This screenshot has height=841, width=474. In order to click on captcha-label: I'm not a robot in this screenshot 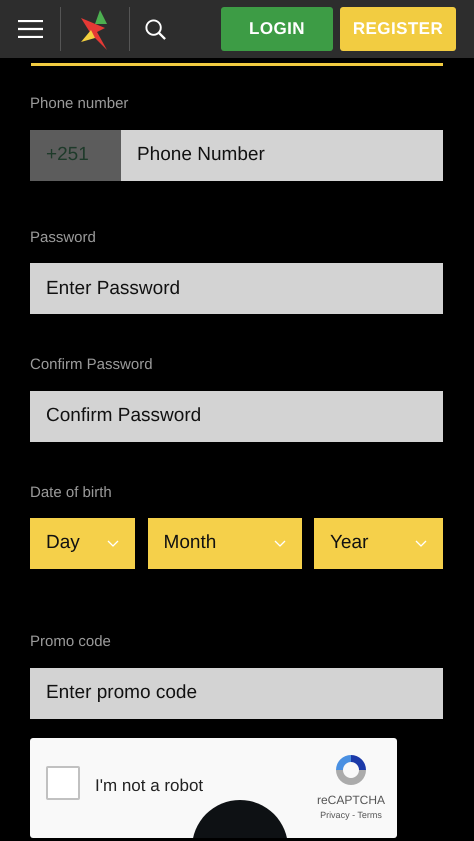, I will do `click(149, 785)`.